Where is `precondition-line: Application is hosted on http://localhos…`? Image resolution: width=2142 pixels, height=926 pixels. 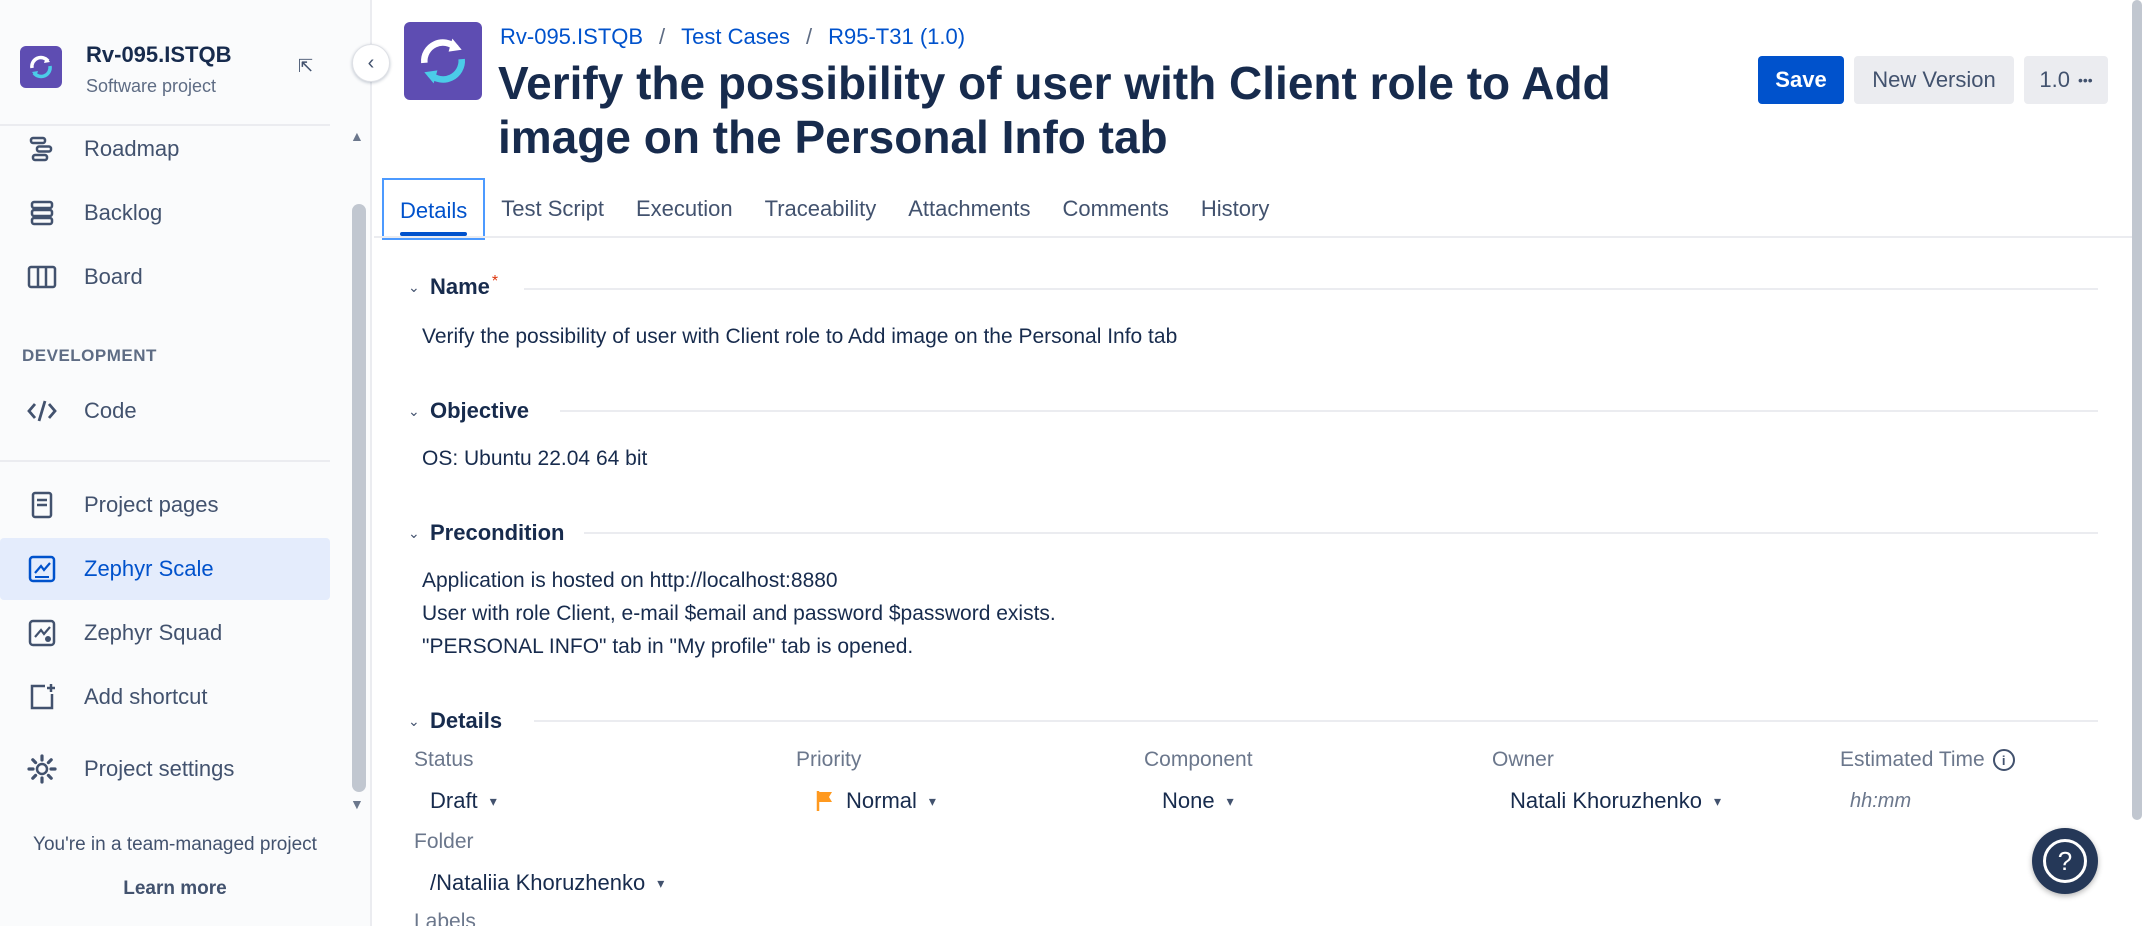 precondition-line: Application is hosted on http://localhos… is located at coordinates (630, 580).